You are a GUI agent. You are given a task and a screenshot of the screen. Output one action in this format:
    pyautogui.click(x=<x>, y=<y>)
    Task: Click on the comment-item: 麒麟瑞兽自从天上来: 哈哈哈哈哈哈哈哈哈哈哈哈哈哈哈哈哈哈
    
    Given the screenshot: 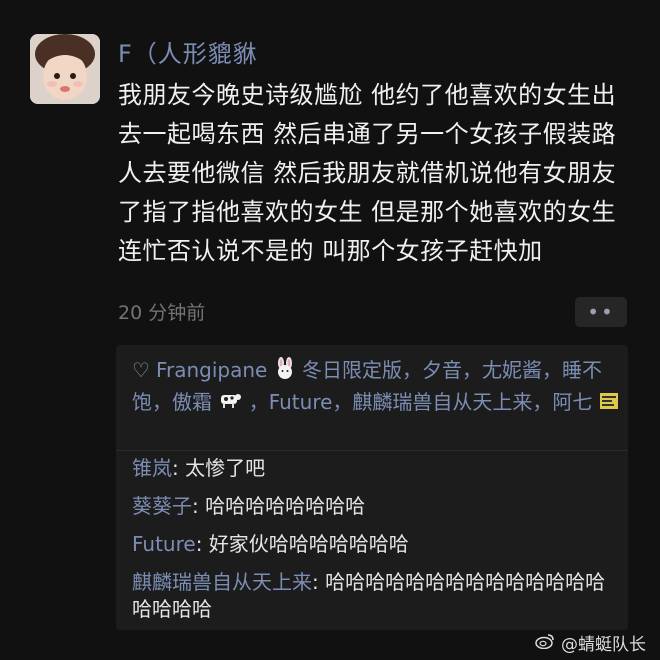 What is the action you would take?
    pyautogui.click(x=369, y=595)
    